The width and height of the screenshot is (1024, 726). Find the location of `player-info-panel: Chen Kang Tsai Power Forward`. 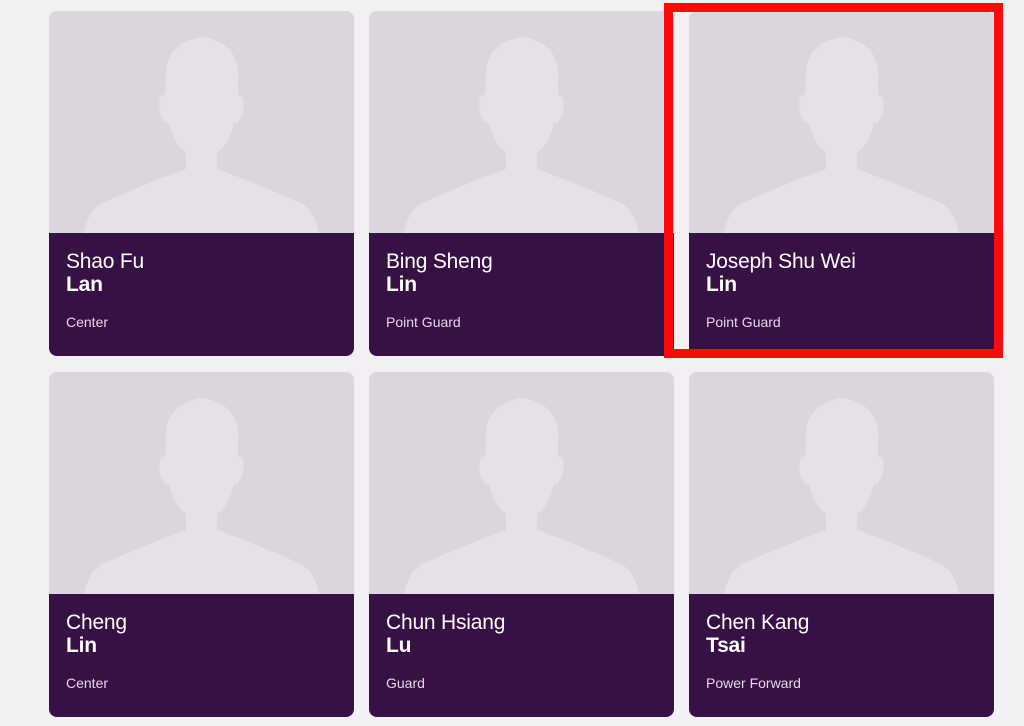

player-info-panel: Chen Kang Tsai Power Forward is located at coordinates (841, 655).